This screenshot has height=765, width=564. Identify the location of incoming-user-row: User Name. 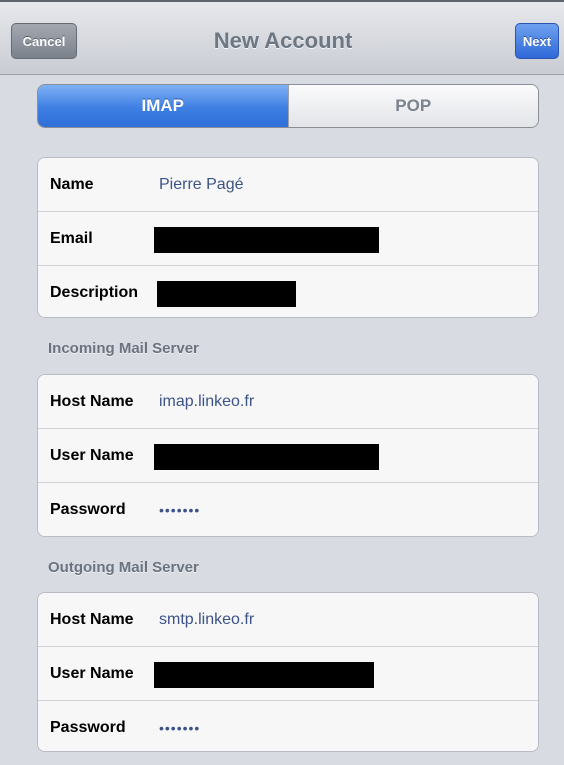
(288, 456).